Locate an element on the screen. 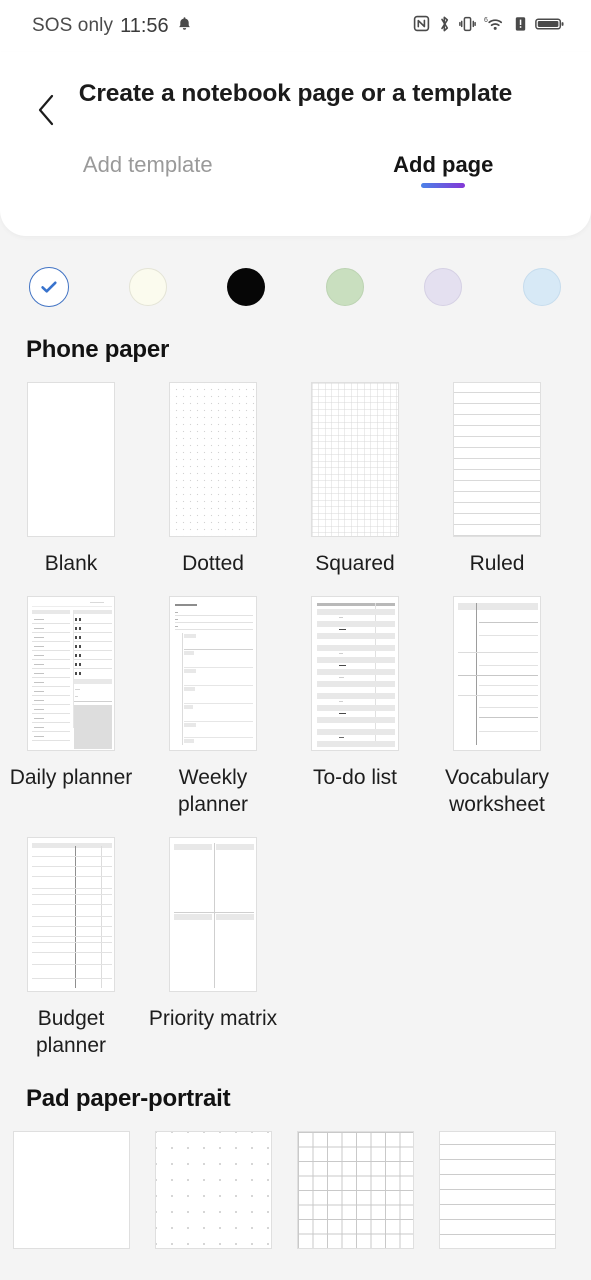 The height and width of the screenshot is (1280, 591). template-thumbnail-todo-list is located at coordinates (355, 673).